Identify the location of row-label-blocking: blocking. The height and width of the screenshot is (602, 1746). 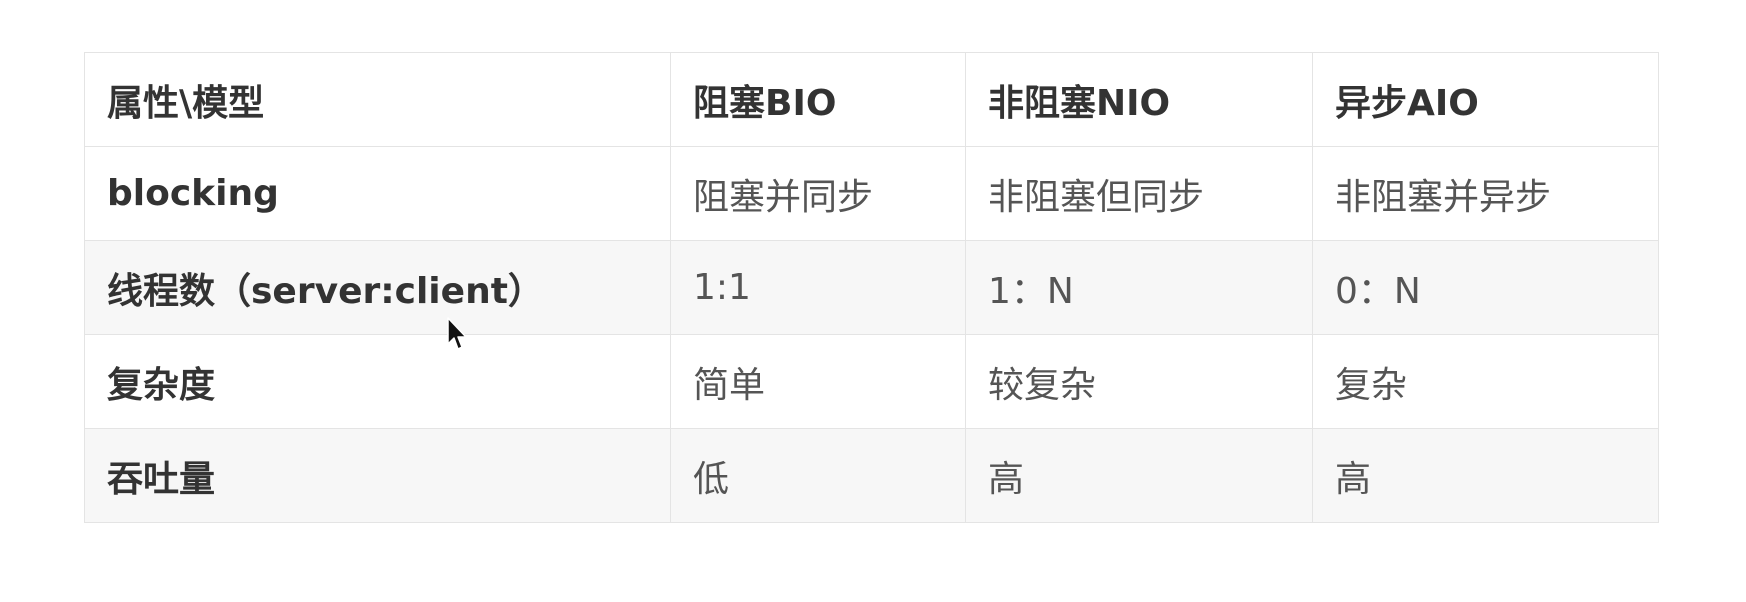
(377, 193).